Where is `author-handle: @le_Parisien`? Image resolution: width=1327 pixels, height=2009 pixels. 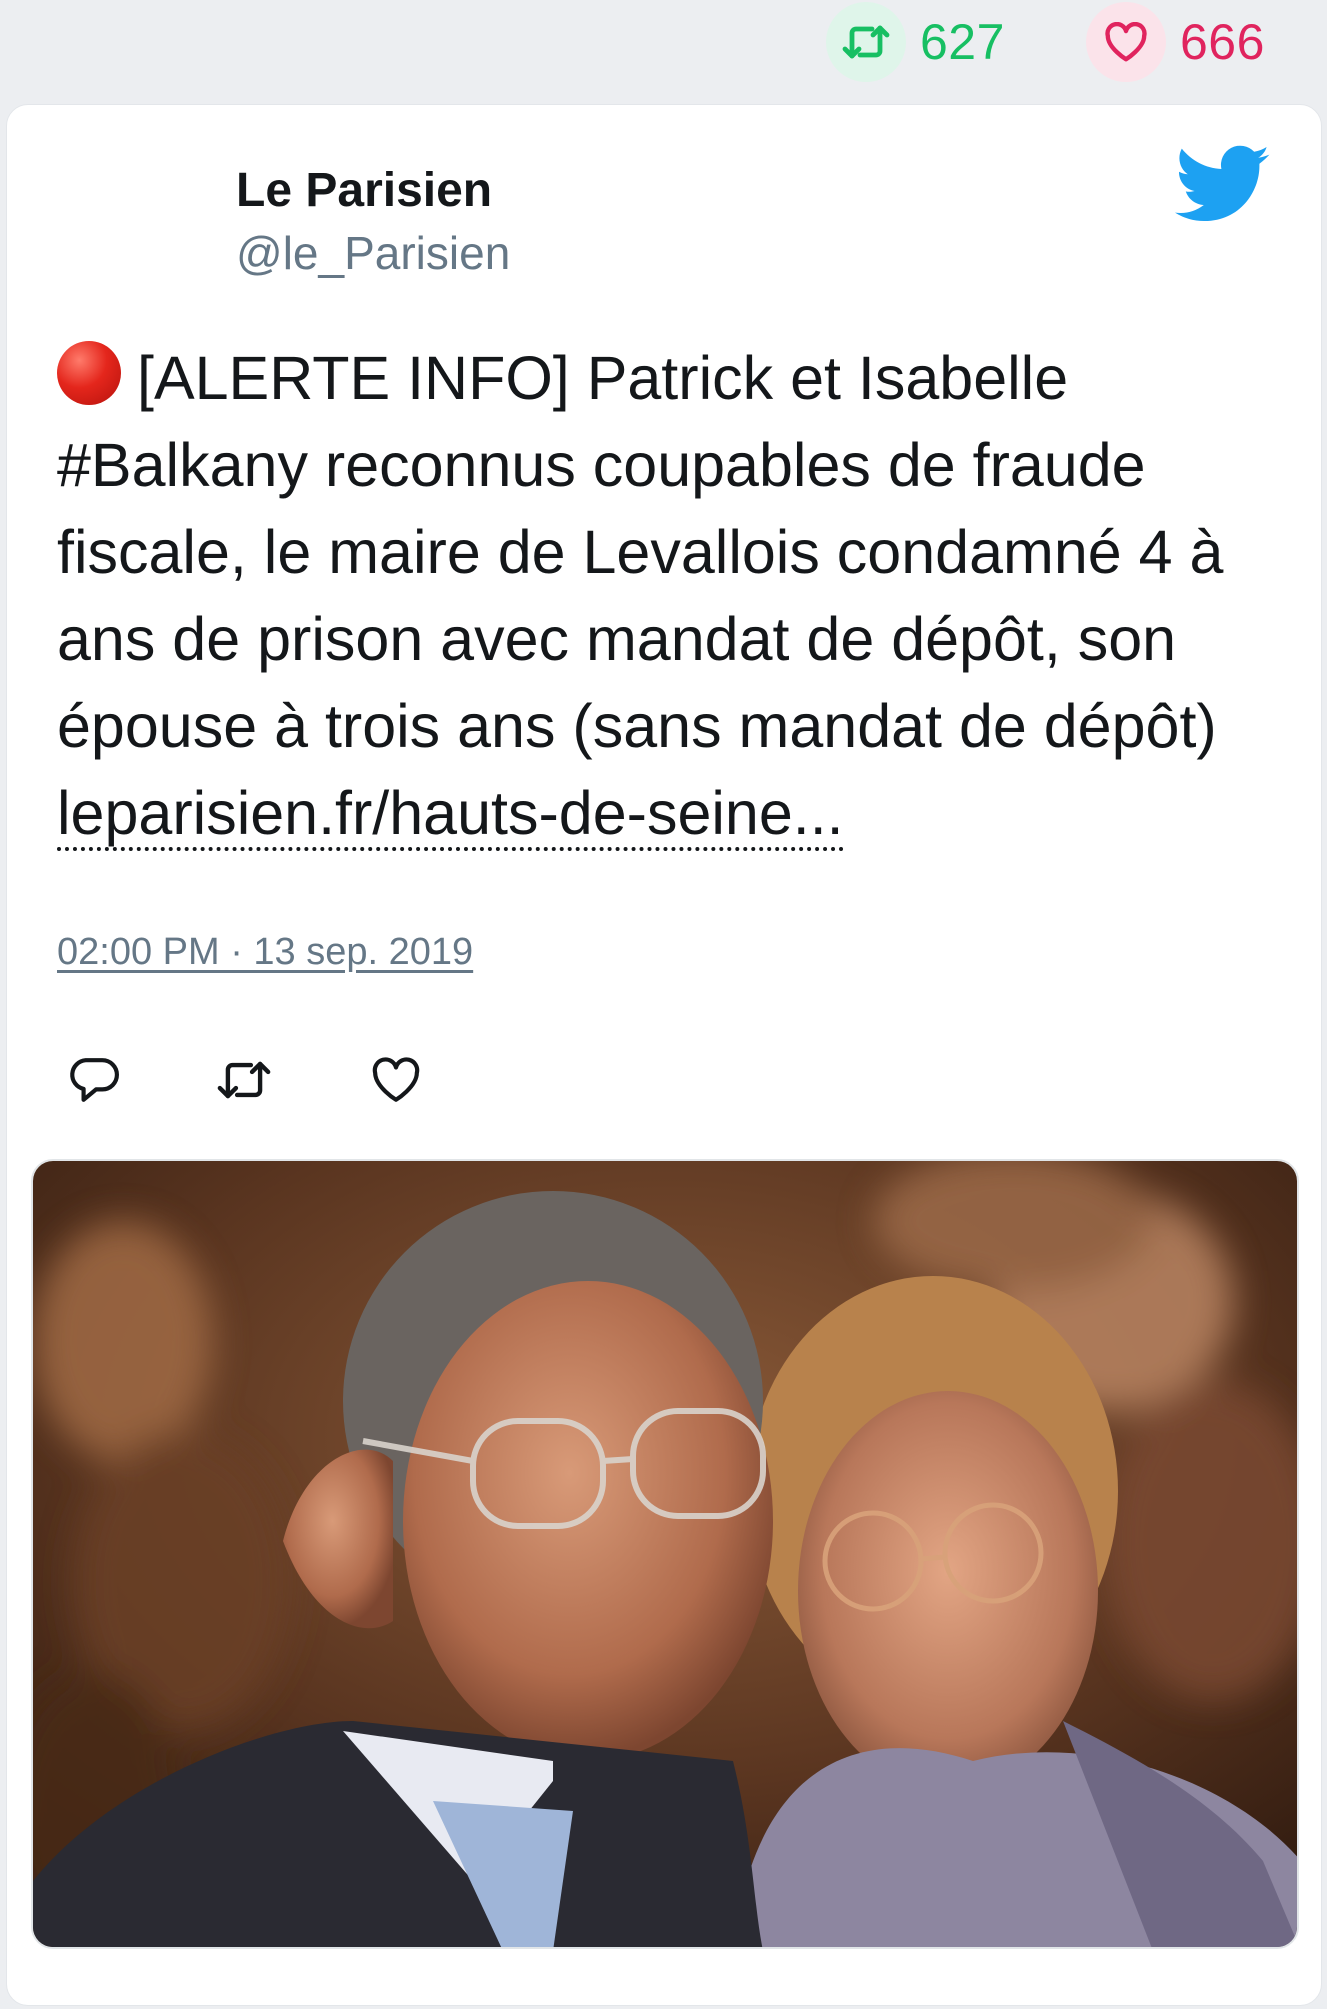 author-handle: @le_Parisien is located at coordinates (373, 253).